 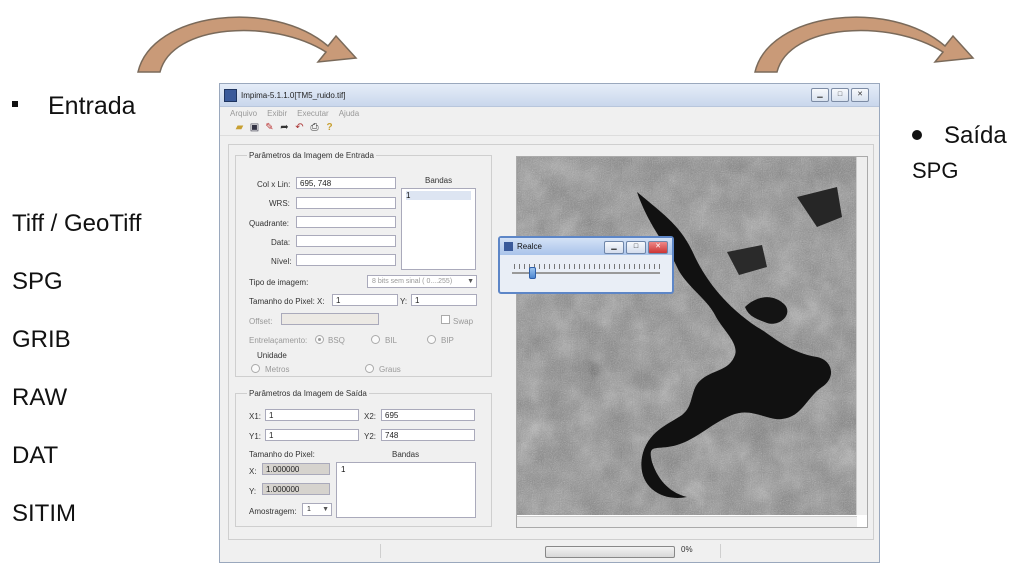 I want to click on format-item: GRIB, so click(x=41, y=339).